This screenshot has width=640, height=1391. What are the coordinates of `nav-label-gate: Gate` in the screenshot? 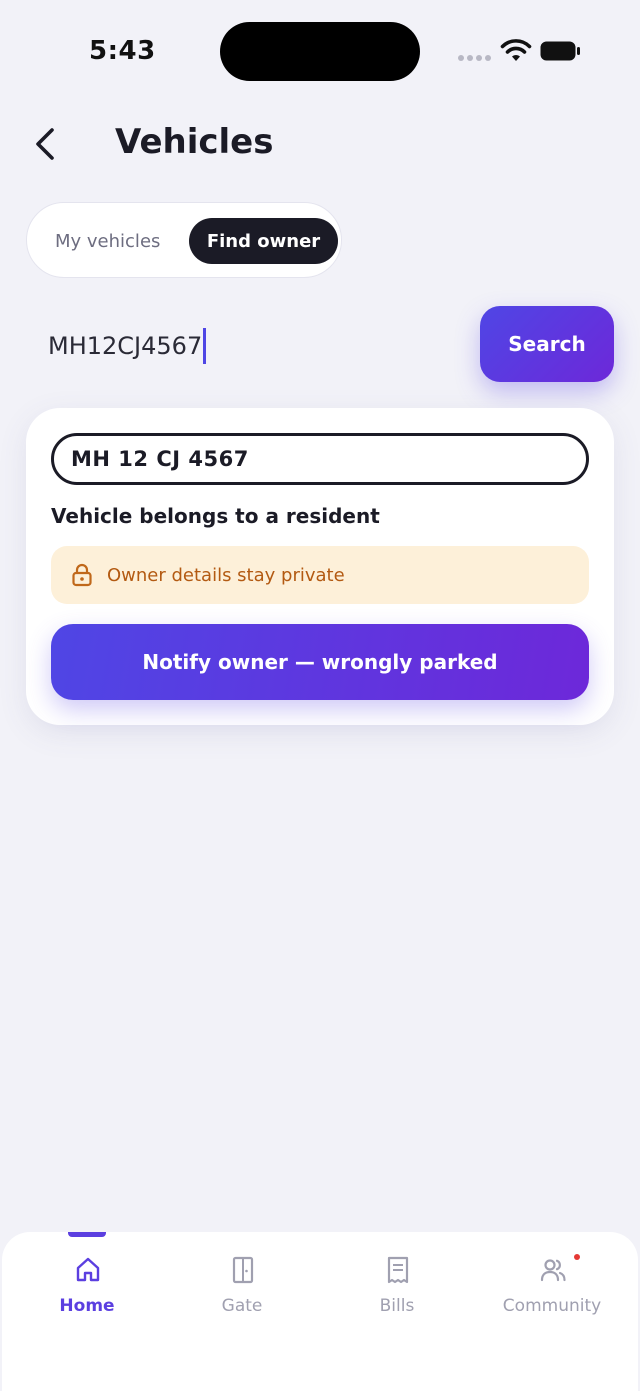 It's located at (242, 1306).